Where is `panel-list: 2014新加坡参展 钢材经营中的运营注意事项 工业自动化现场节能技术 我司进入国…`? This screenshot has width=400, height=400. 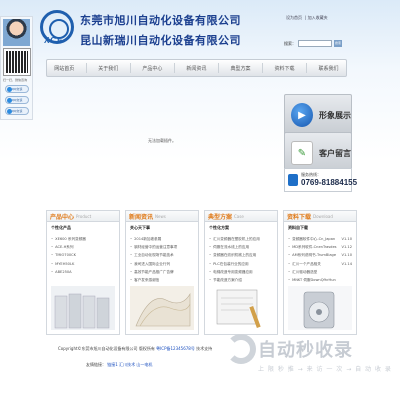 panel-list: 2014新加坡参展 钢材经营中的运营注意事项 工业自动化现场节能技术 我司进入国… is located at coordinates (162, 259).